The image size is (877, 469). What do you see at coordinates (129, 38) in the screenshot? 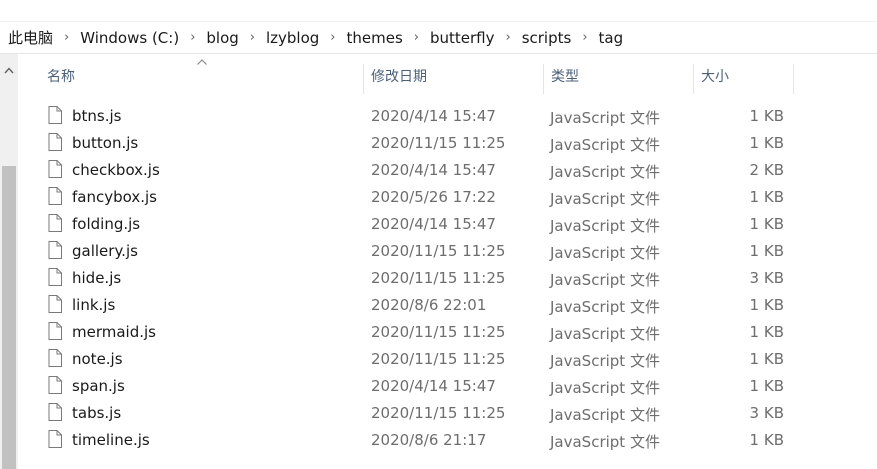
I see `breadcrumb-item: Windows (C:)` at bounding box center [129, 38].